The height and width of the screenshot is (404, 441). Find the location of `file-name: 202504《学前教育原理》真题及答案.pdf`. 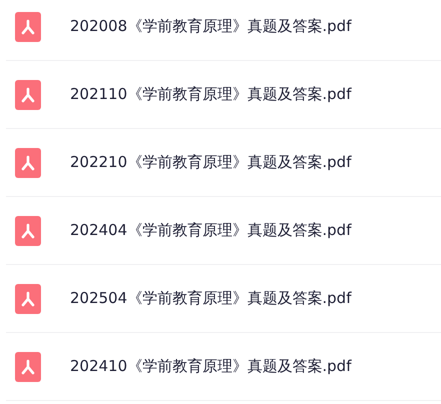

file-name: 202504《学前教育原理》真题及答案.pdf is located at coordinates (211, 298).